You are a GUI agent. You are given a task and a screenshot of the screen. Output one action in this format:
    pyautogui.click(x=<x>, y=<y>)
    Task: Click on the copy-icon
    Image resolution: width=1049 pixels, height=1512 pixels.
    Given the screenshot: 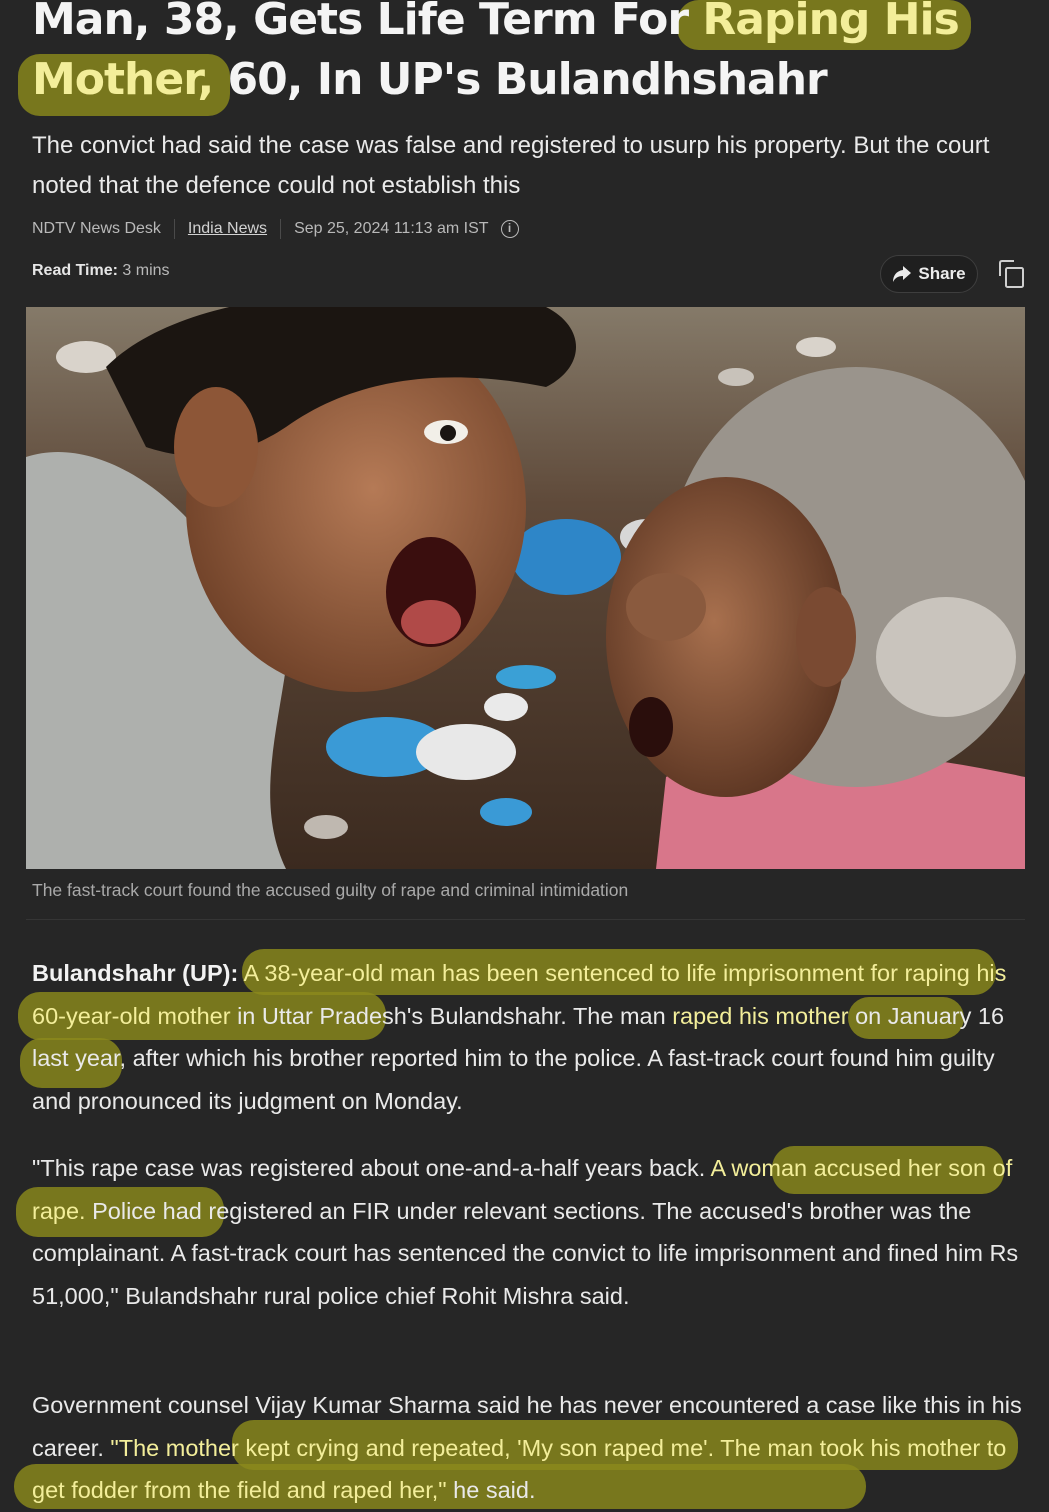 What is the action you would take?
    pyautogui.click(x=1011, y=274)
    